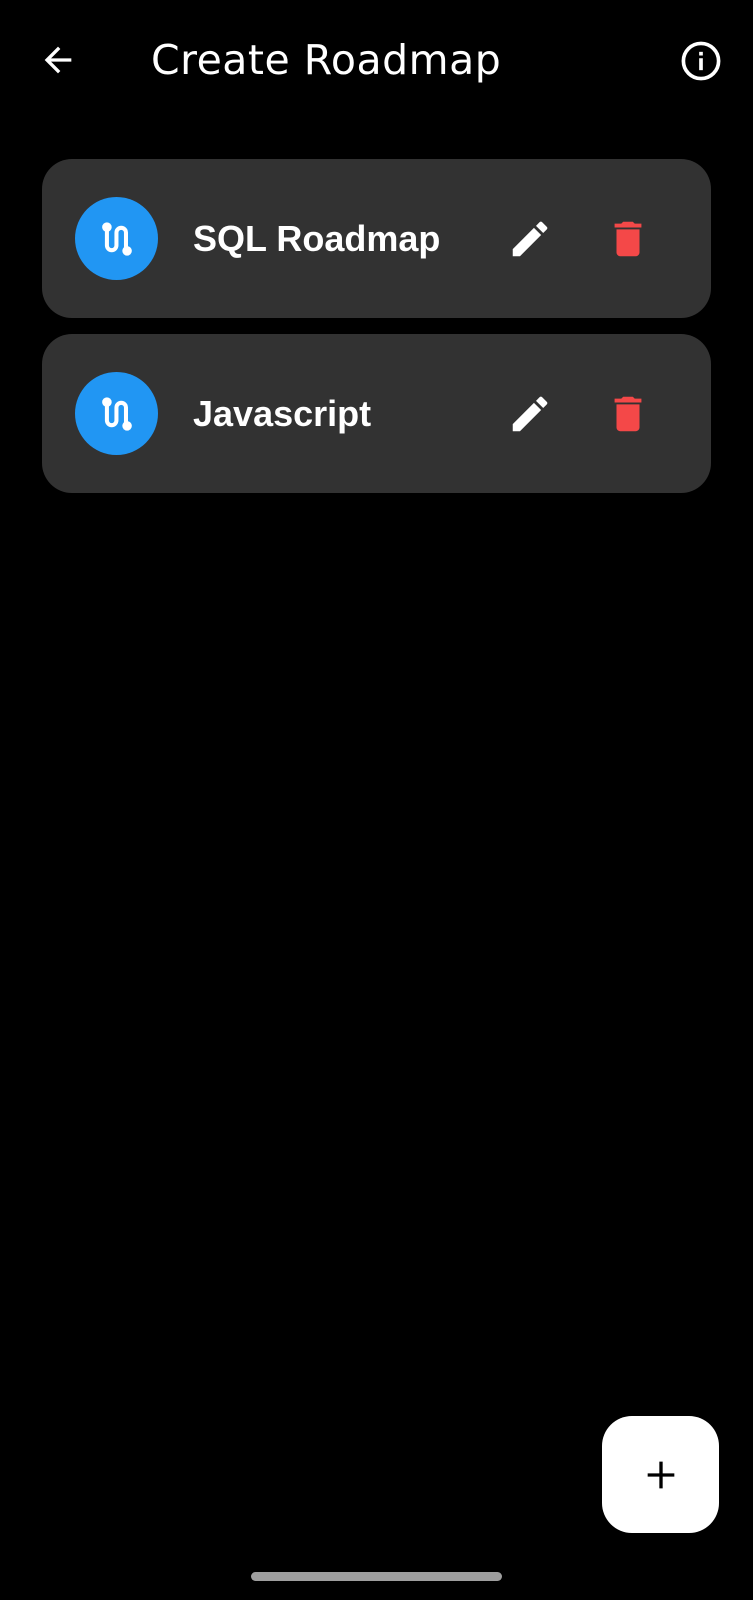 The height and width of the screenshot is (1600, 753). I want to click on info-outline-icon, so click(701, 61).